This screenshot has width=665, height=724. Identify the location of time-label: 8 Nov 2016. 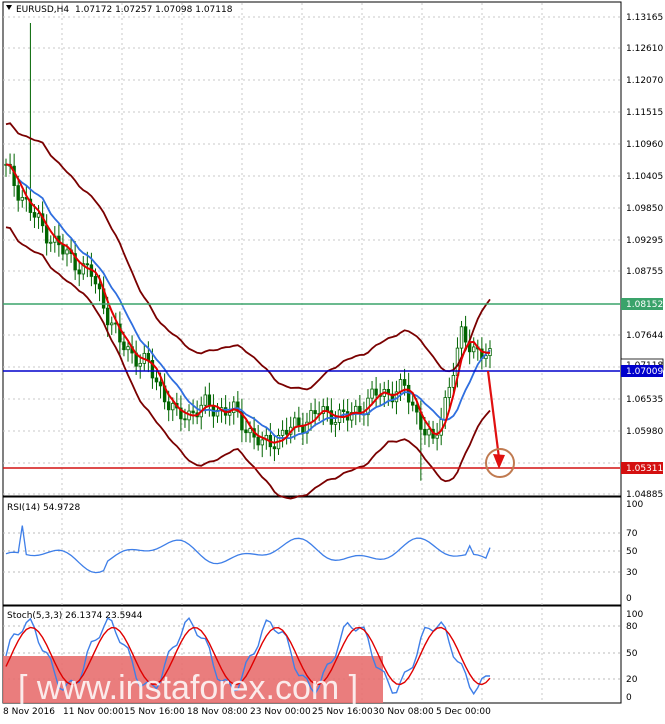
(29, 712).